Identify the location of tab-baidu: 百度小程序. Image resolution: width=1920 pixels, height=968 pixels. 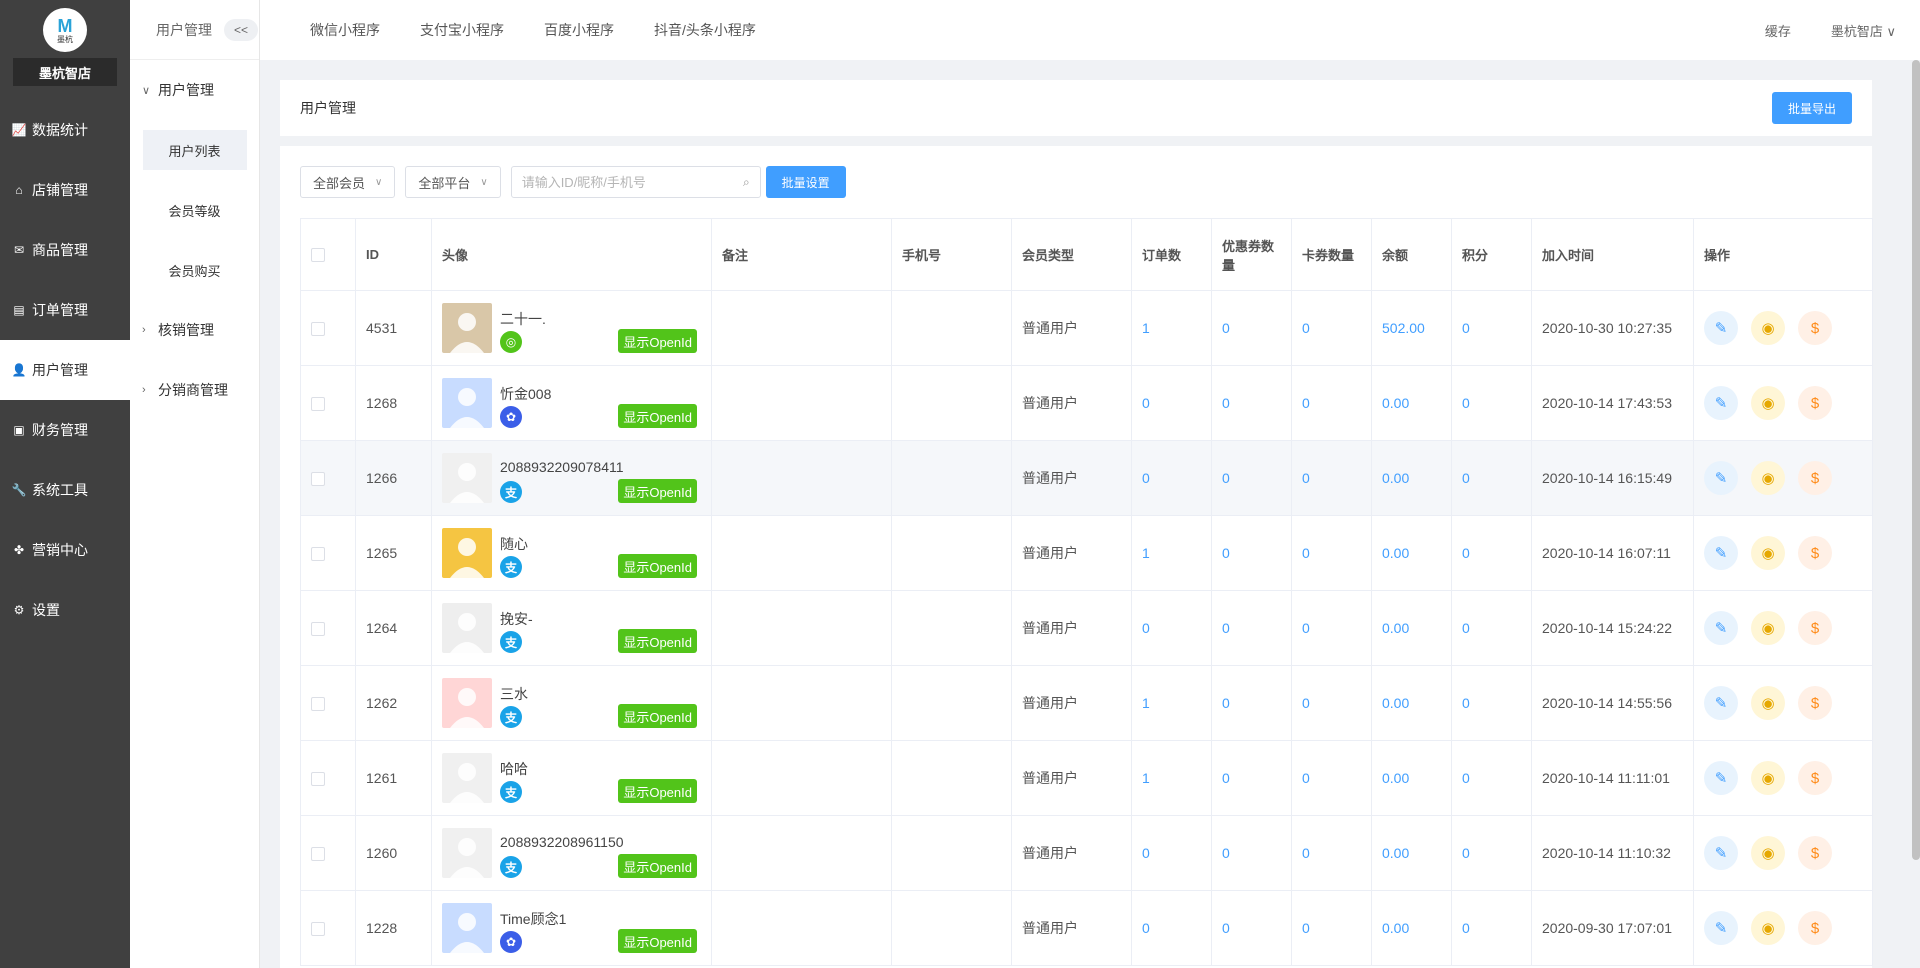
(579, 30).